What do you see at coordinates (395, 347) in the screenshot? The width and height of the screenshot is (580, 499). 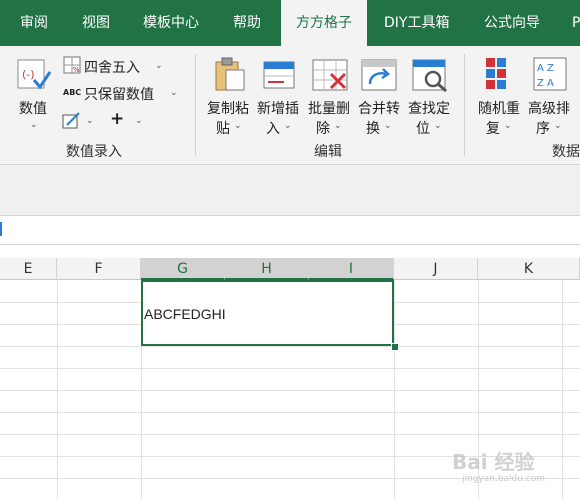 I see `fill-handle` at bounding box center [395, 347].